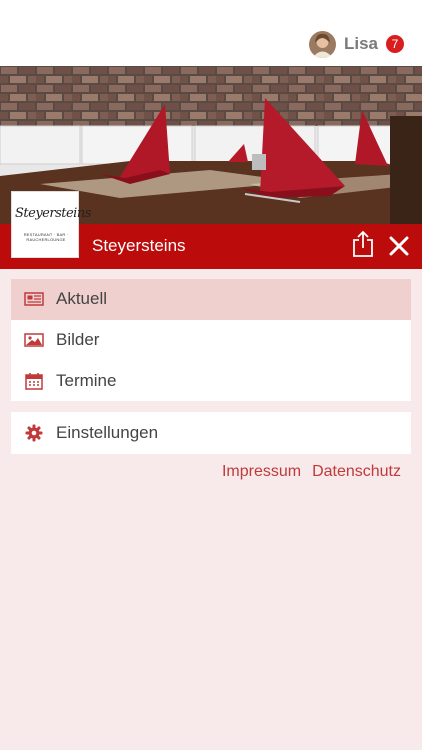 Image resolution: width=422 pixels, height=750 pixels. What do you see at coordinates (82, 299) in the screenshot?
I see `menu-item-label: Aktuell` at bounding box center [82, 299].